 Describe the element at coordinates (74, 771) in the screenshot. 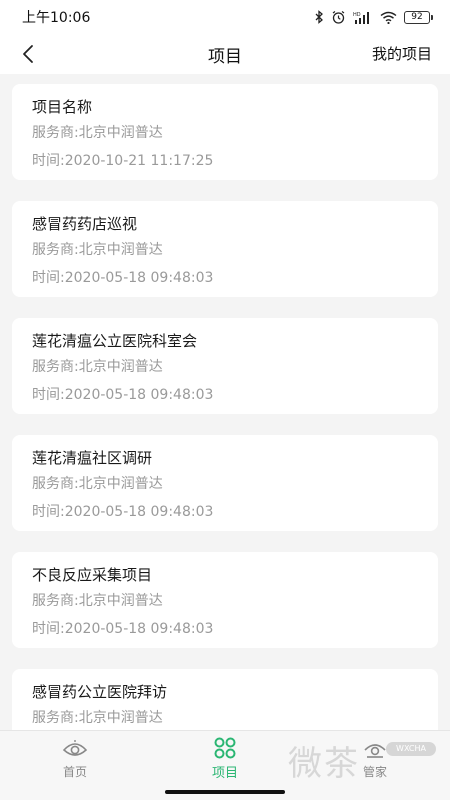

I see `tab-home-label: 首页` at that location.